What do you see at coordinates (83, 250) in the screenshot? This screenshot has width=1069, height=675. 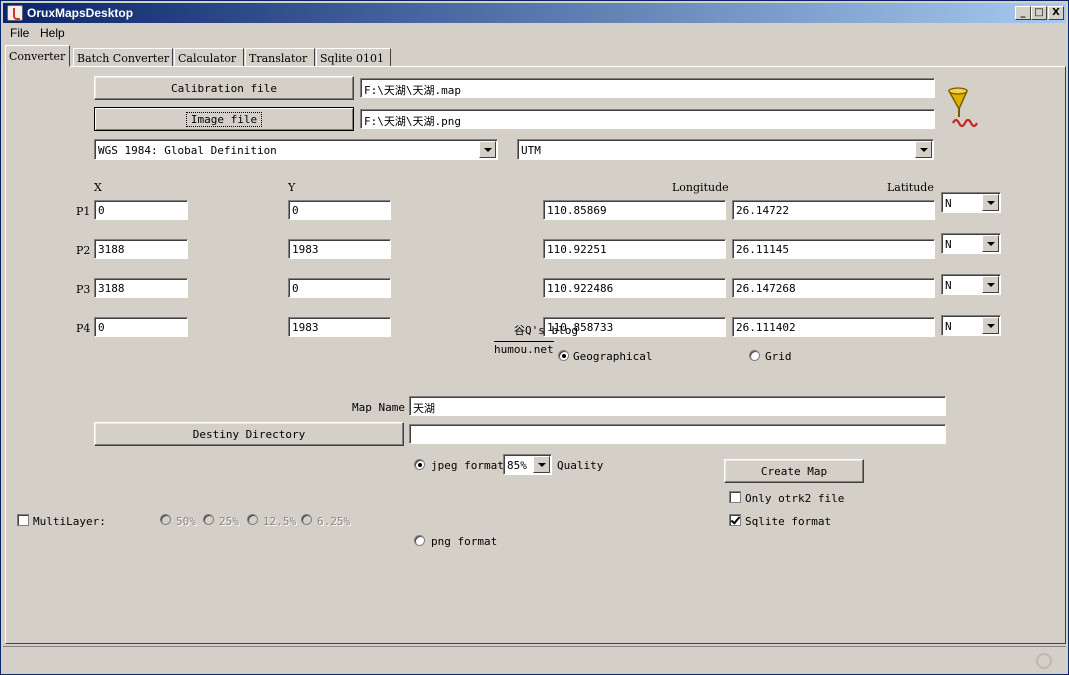 I see `point-label: P2` at bounding box center [83, 250].